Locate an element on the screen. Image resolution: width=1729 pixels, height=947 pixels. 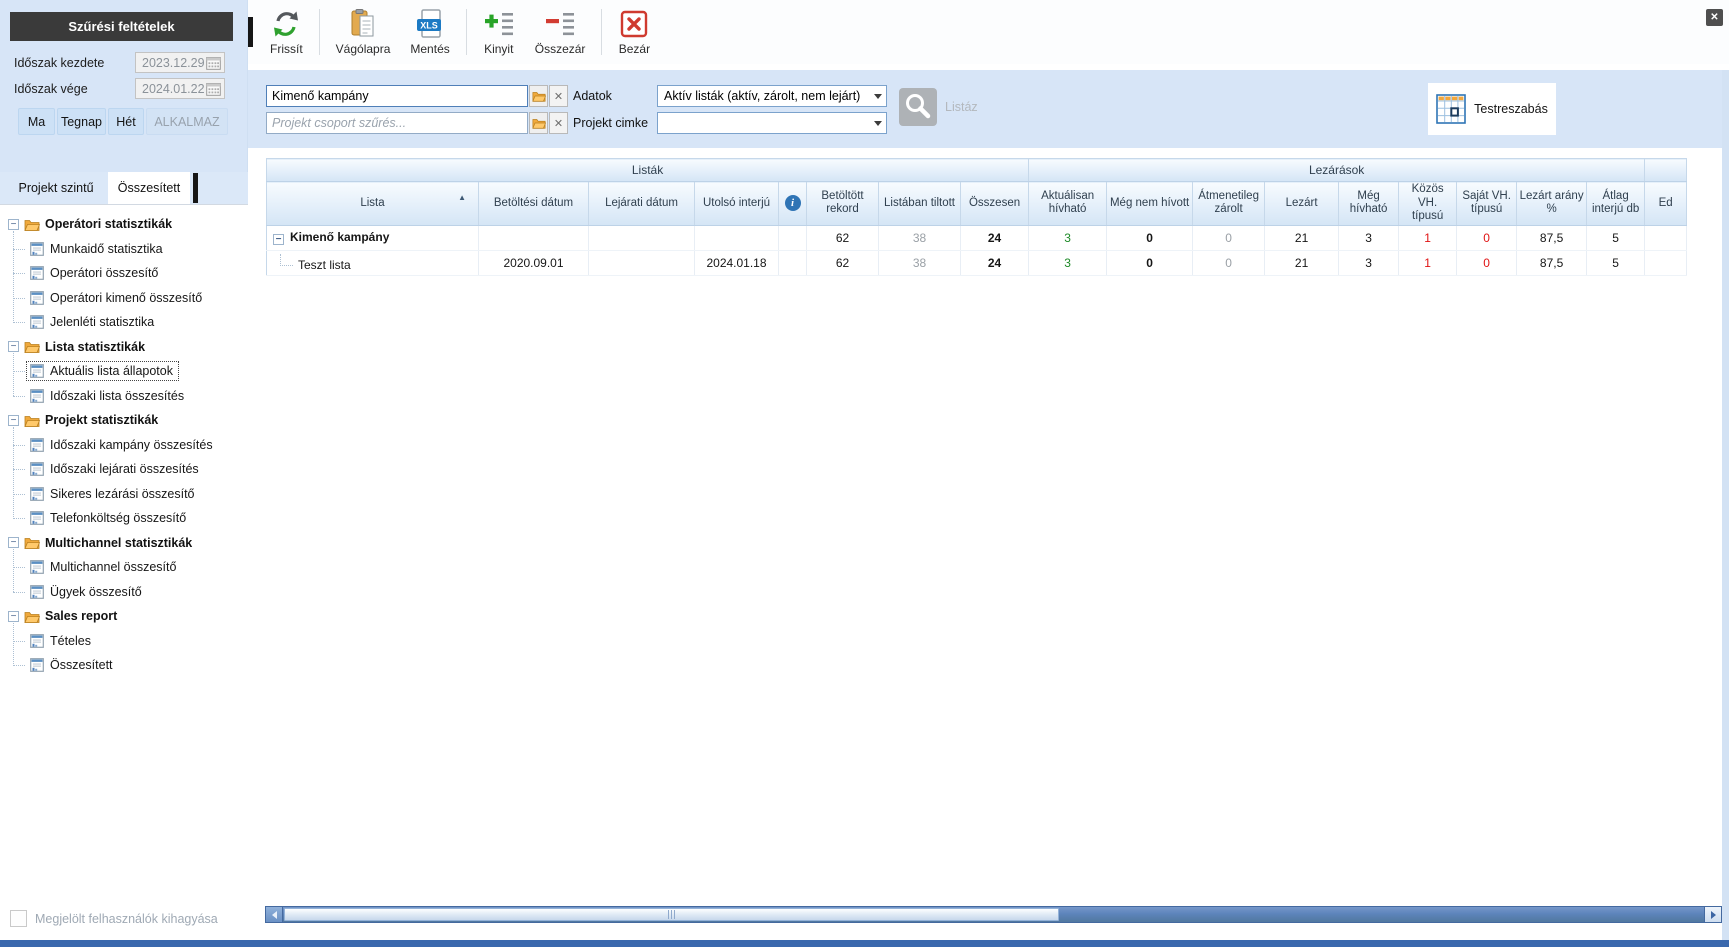
project-group-filter-input is located at coordinates (397, 123).